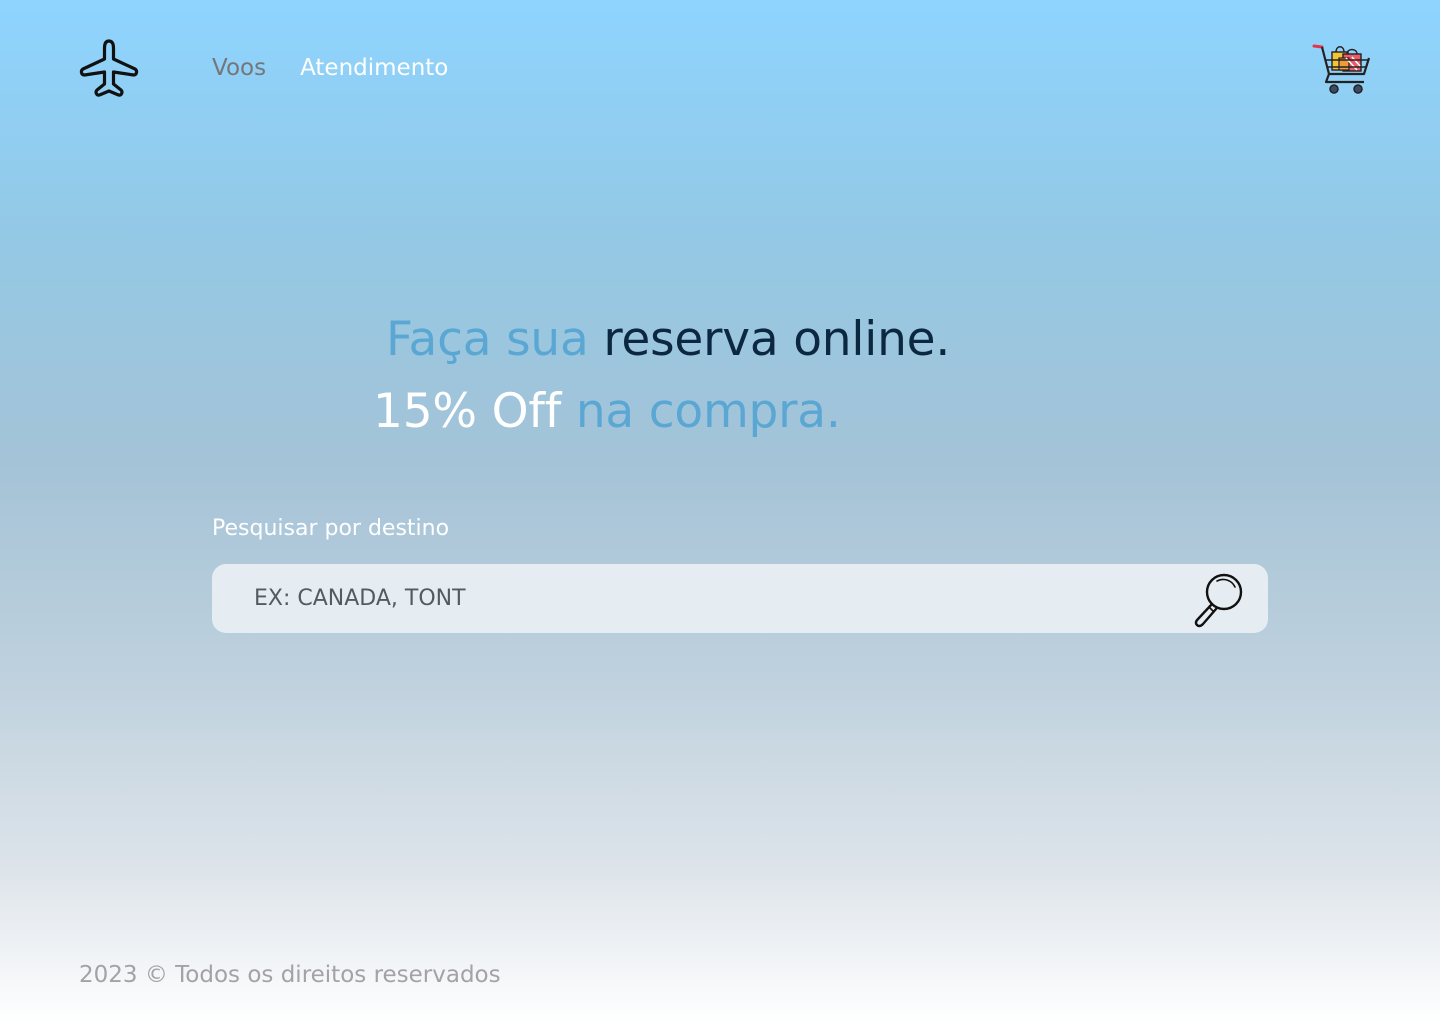 This screenshot has width=1440, height=1024. Describe the element at coordinates (374, 68) in the screenshot. I see `nav-link-atendimento: Atendimento` at that location.